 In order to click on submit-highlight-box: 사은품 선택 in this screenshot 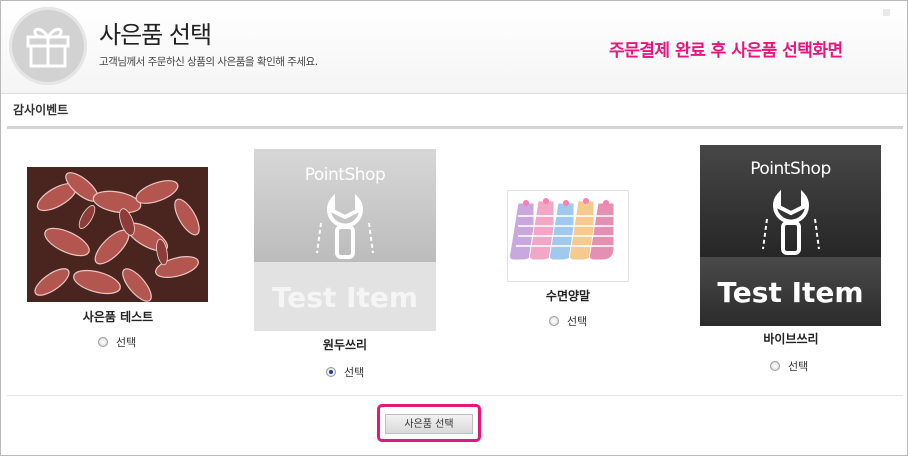, I will do `click(429, 423)`.